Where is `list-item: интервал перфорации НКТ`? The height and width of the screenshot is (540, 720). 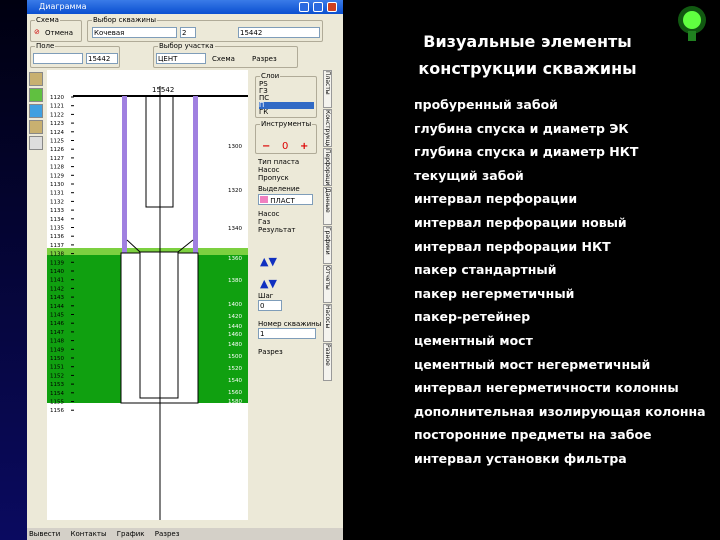 list-item: интервал перфорации НКТ is located at coordinates (512, 246).